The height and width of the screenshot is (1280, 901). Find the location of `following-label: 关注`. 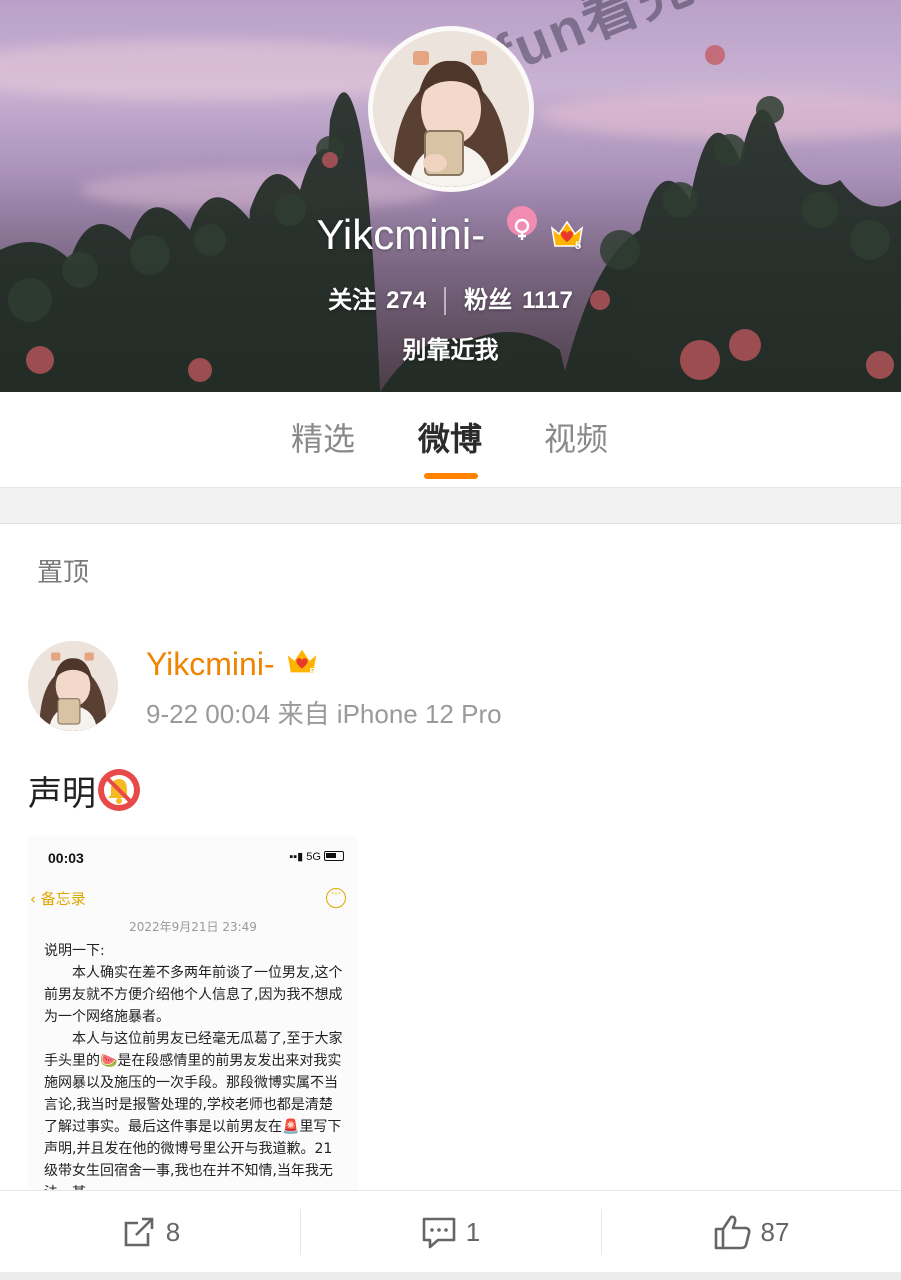

following-label: 关注 is located at coordinates (352, 300).